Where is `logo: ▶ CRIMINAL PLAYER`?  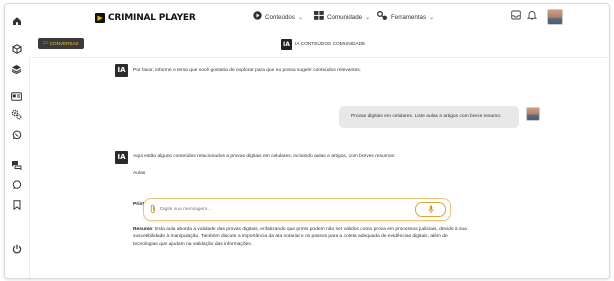 logo: ▶ CRIMINAL PLAYER is located at coordinates (145, 17).